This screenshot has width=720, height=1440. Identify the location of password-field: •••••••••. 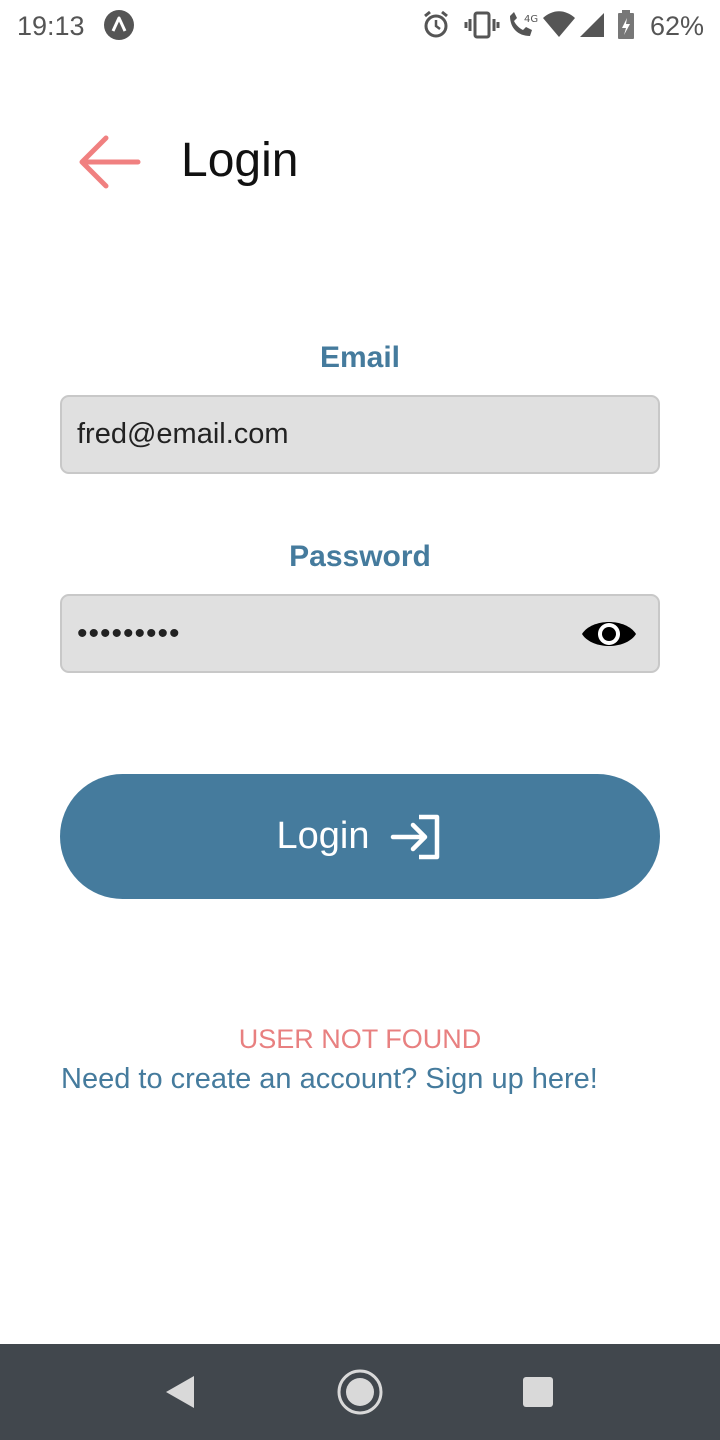
(360, 633).